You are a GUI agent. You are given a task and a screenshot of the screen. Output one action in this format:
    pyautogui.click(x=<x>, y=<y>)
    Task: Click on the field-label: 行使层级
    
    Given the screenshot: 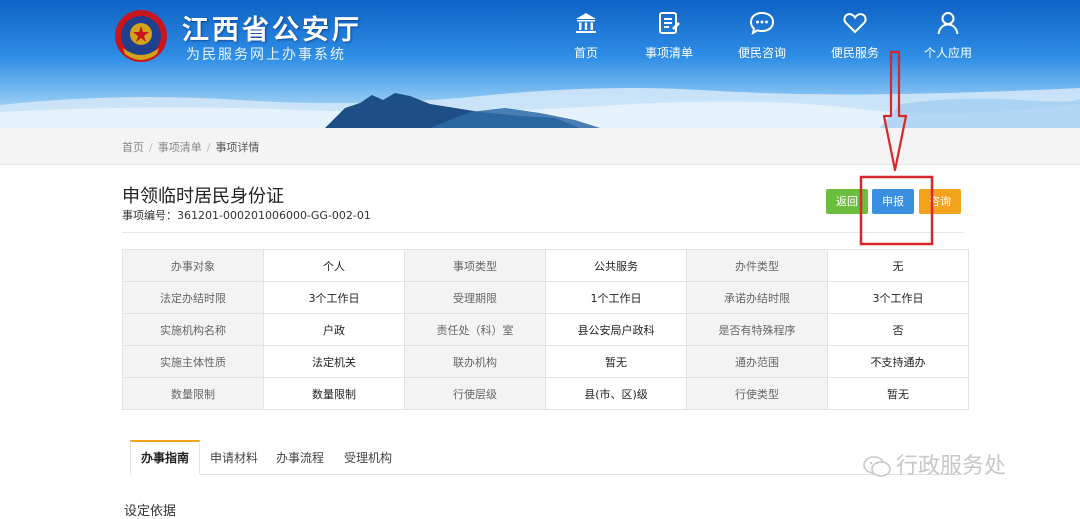 What is the action you would take?
    pyautogui.click(x=475, y=393)
    